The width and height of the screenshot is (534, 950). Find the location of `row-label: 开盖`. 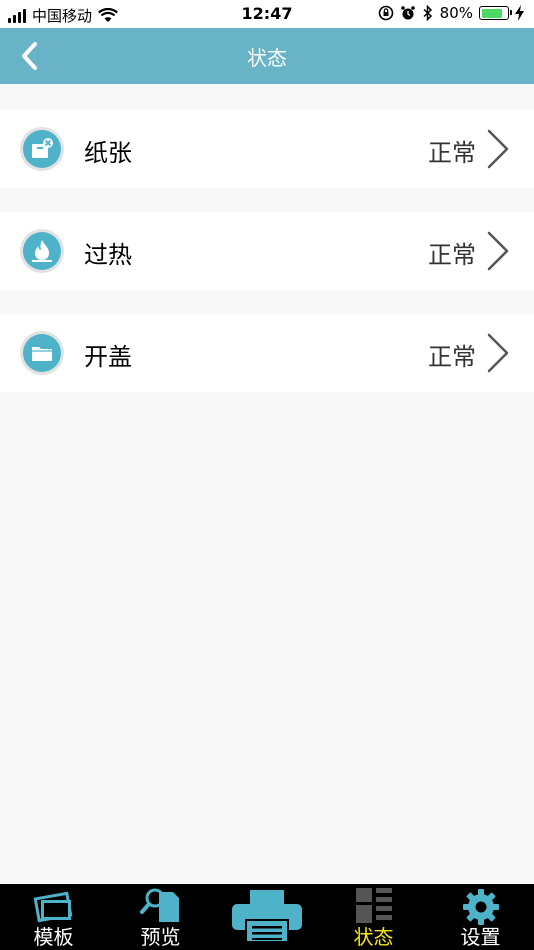

row-label: 开盖 is located at coordinates (108, 357).